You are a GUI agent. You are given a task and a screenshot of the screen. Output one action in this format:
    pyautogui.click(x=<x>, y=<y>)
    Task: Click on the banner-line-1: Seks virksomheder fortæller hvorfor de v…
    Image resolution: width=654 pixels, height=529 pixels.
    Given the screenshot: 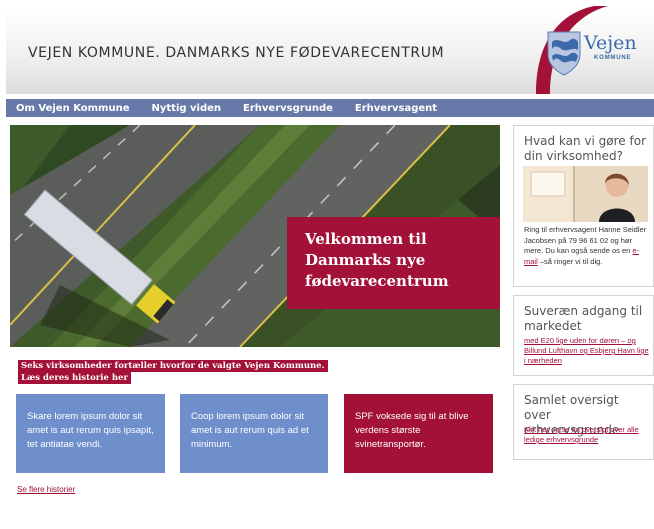 What is the action you would take?
    pyautogui.click(x=173, y=366)
    